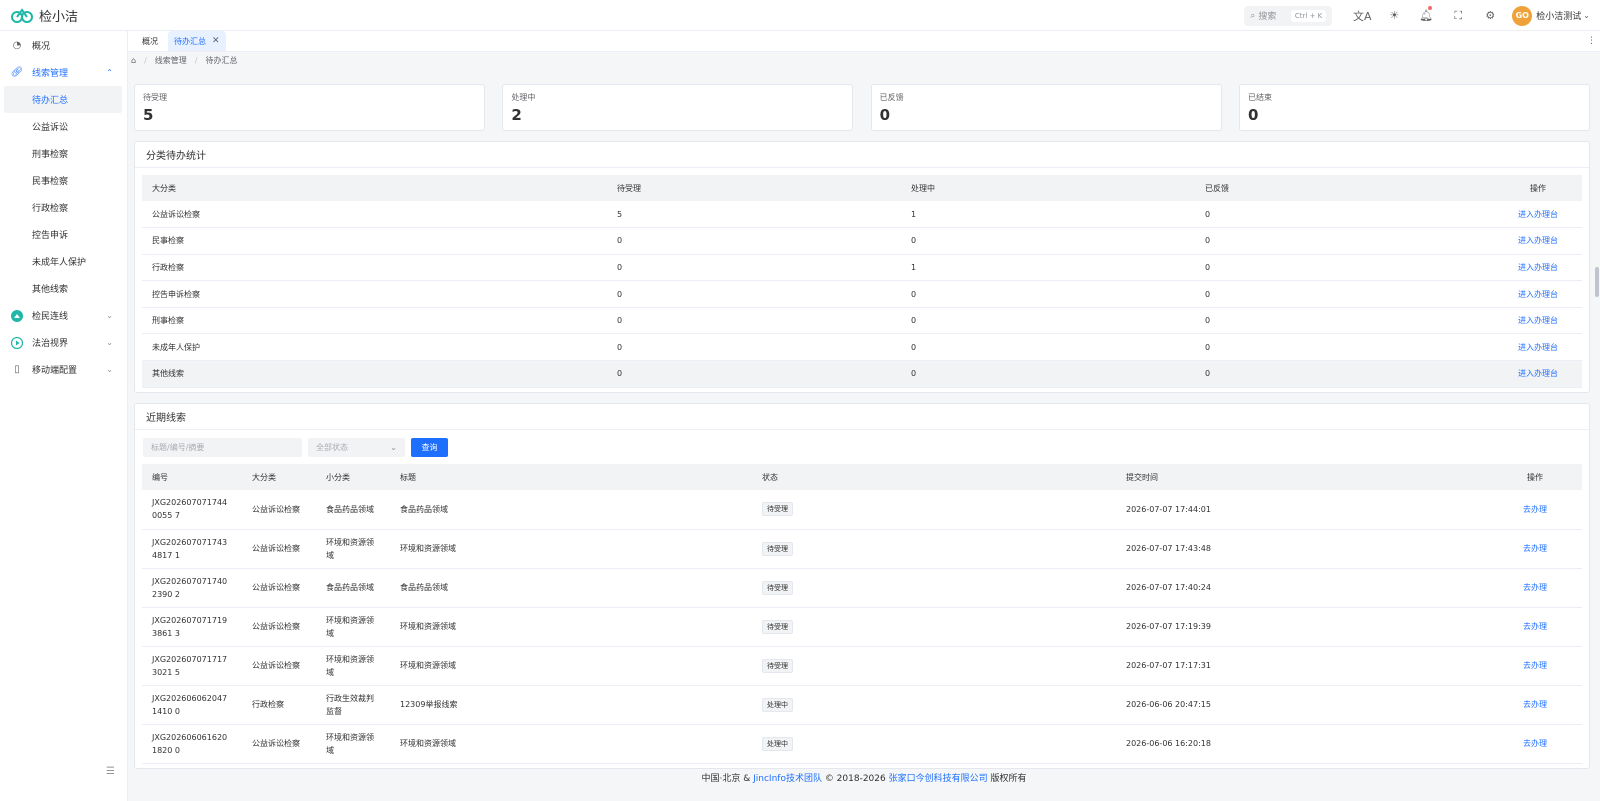 Image resolution: width=1600 pixels, height=801 pixels. I want to click on fullscreen-icon: ⛶, so click(1458, 15).